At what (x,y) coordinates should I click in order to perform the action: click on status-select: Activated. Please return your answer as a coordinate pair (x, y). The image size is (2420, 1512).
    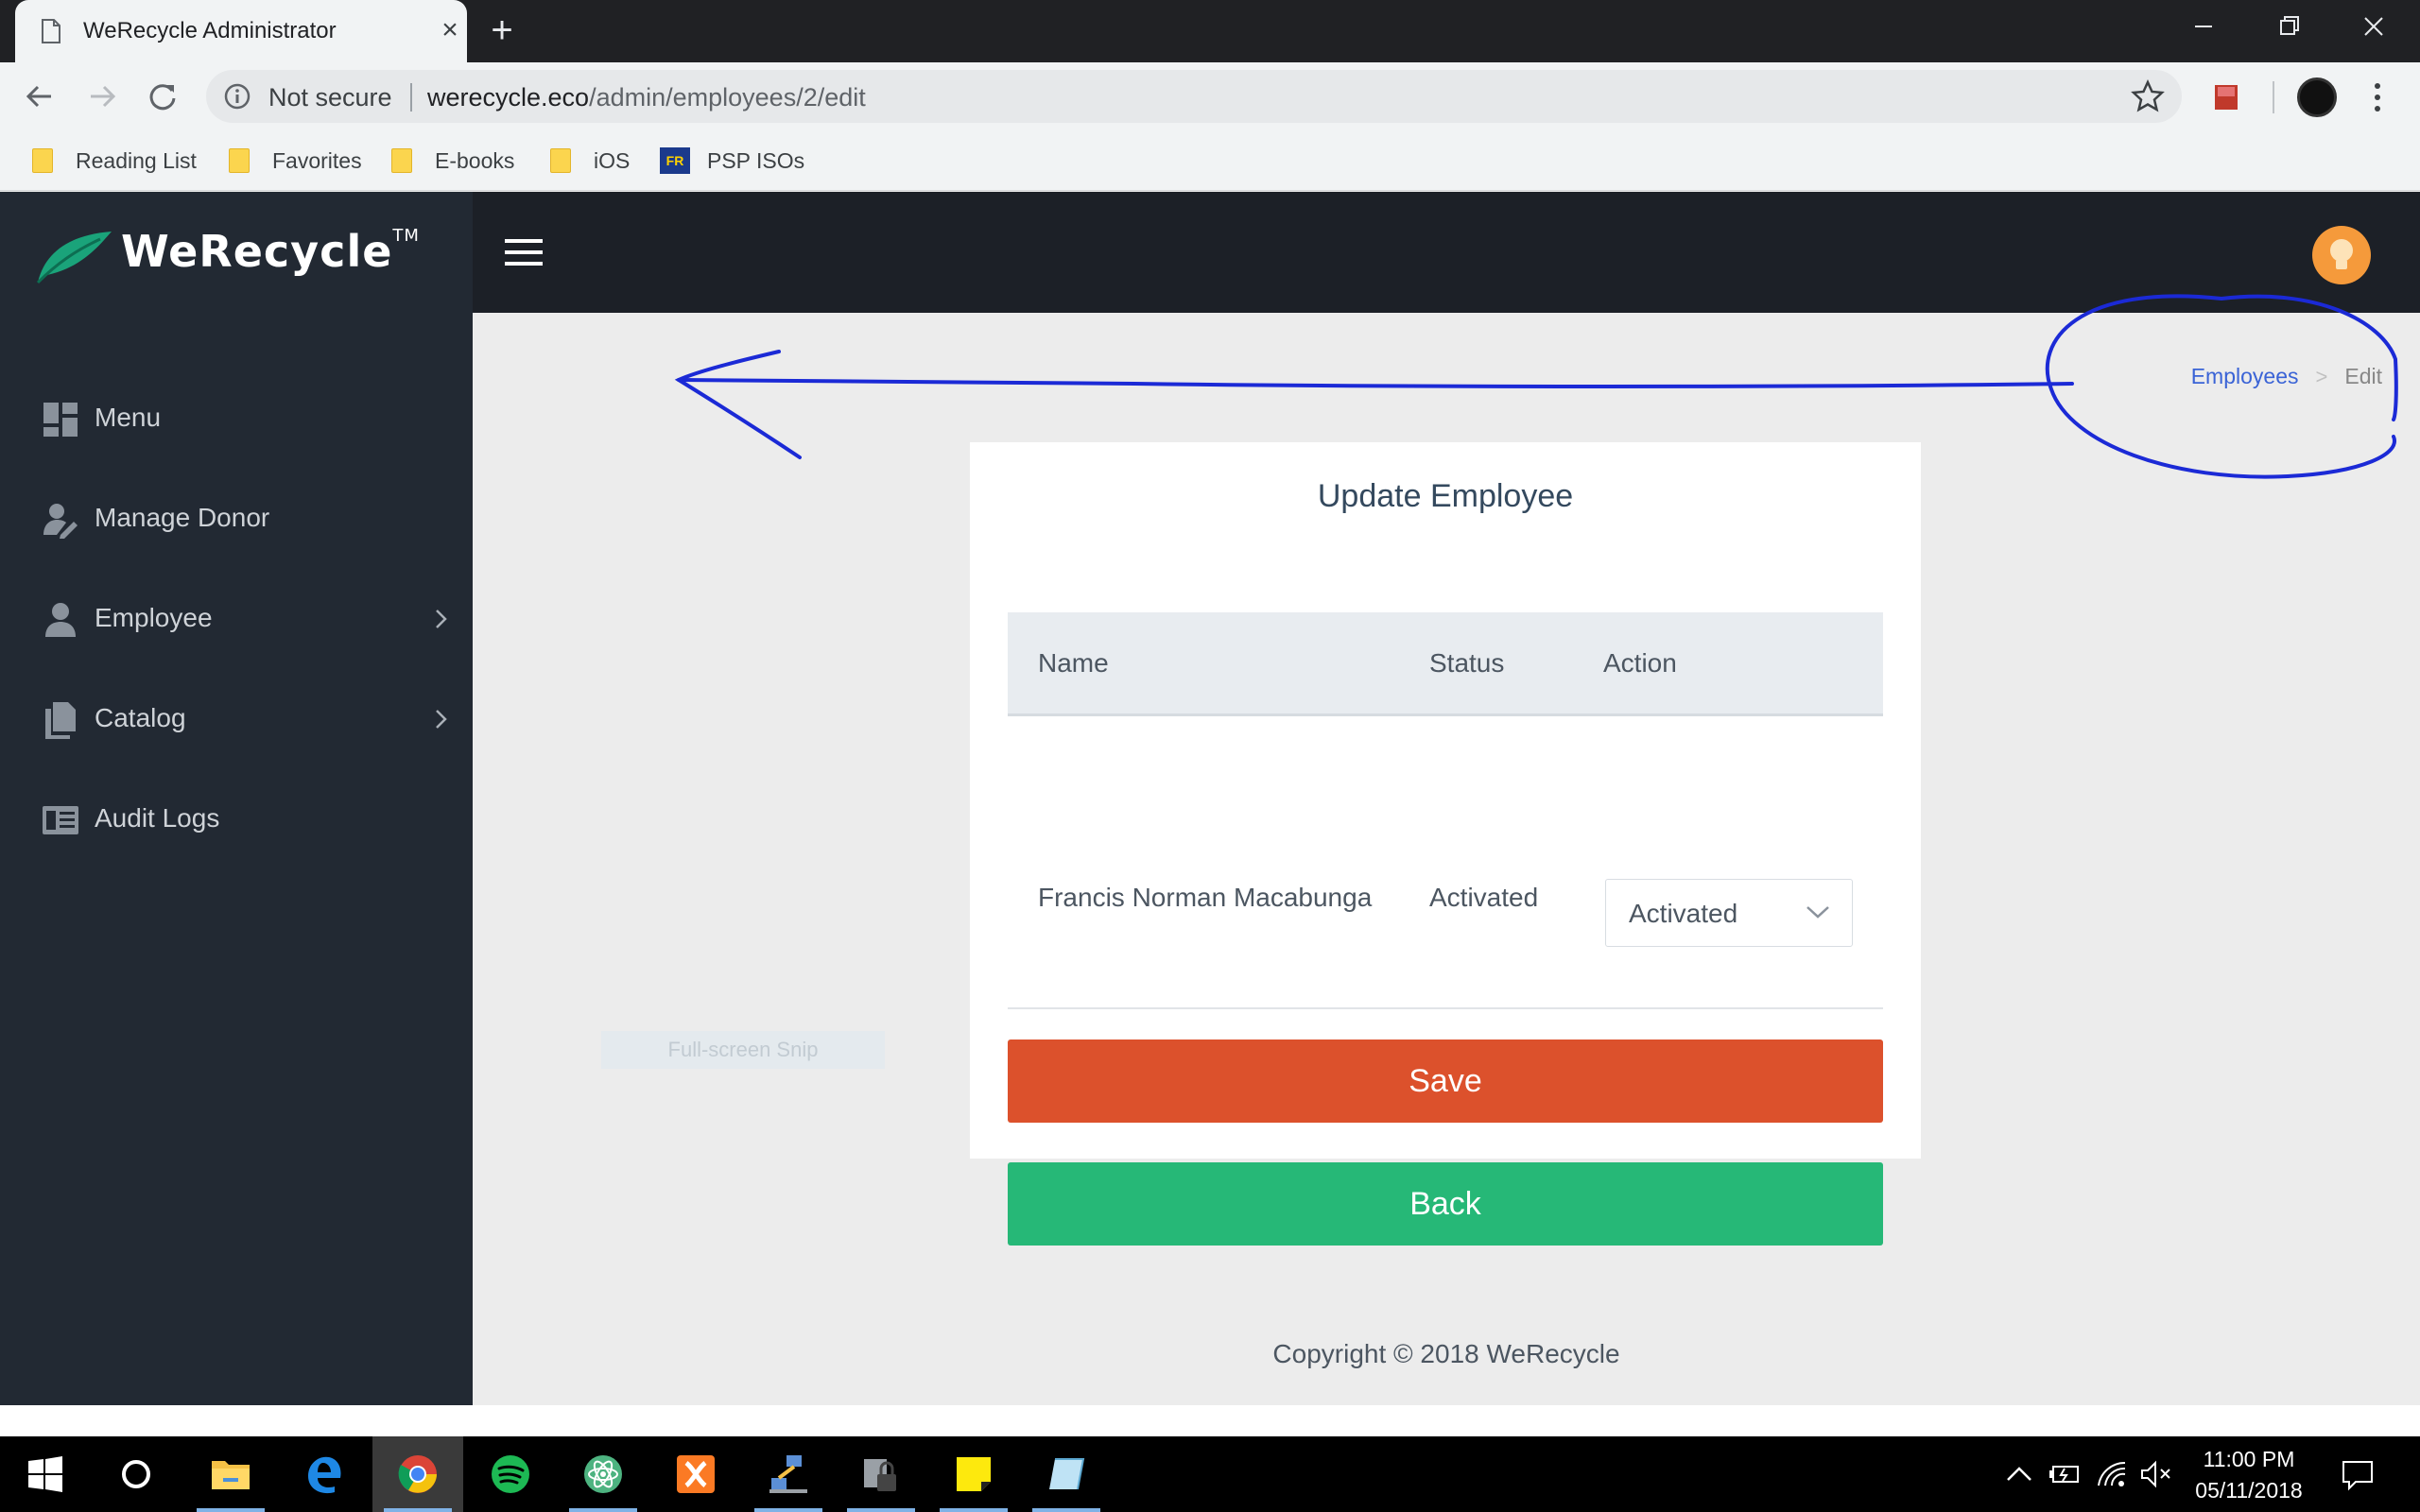
    Looking at the image, I should click on (1729, 913).